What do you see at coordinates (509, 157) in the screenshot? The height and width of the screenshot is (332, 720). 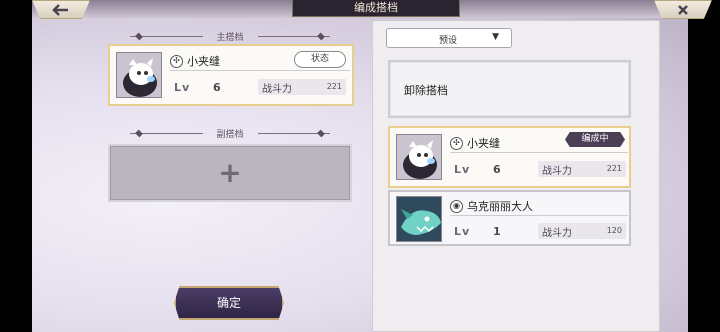 I see `partner-list-item: ✣ 小夹缝 编成中 Lv 6 战斗力 221` at bounding box center [509, 157].